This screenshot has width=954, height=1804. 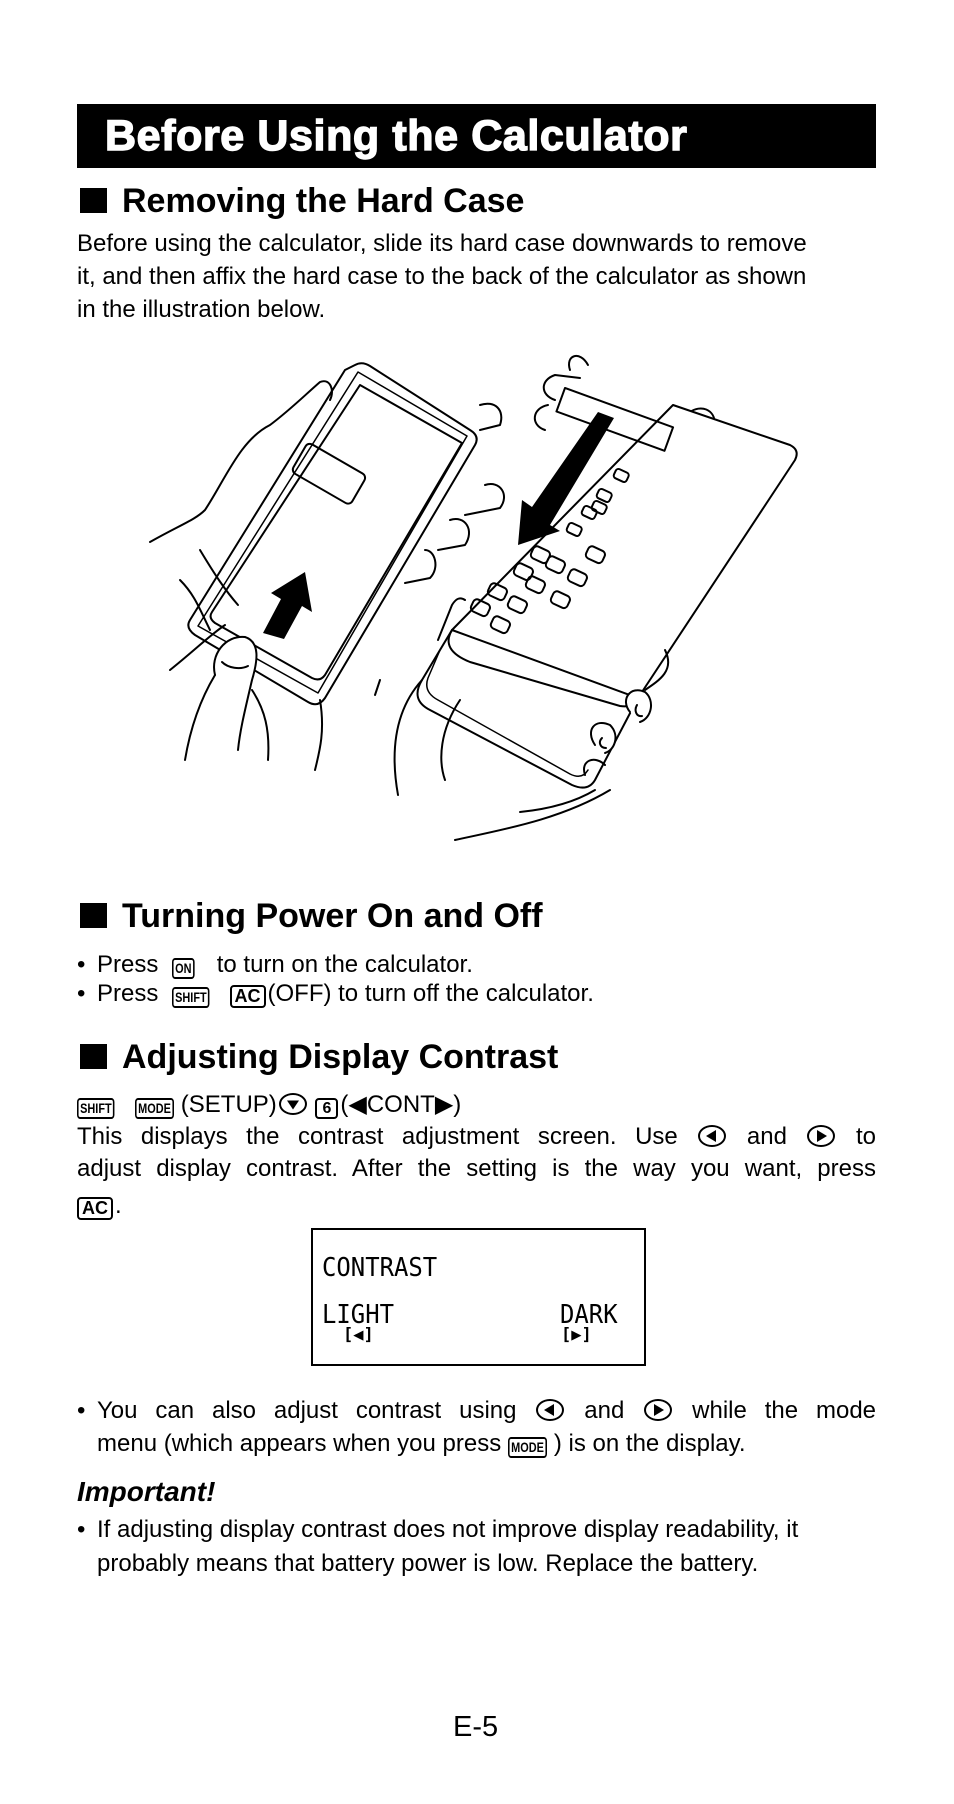 I want to click on heading-display-contrast: Adjusting Display Contrast, so click(x=319, y=1057).